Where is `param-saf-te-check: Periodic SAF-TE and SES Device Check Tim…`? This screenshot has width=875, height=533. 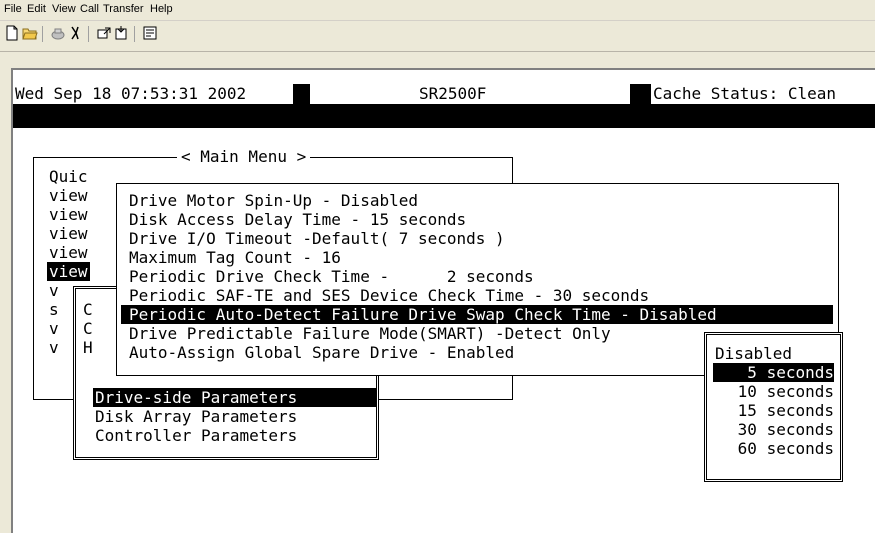 param-saf-te-check: Periodic SAF-TE and SES Device Check Tim… is located at coordinates (389, 295).